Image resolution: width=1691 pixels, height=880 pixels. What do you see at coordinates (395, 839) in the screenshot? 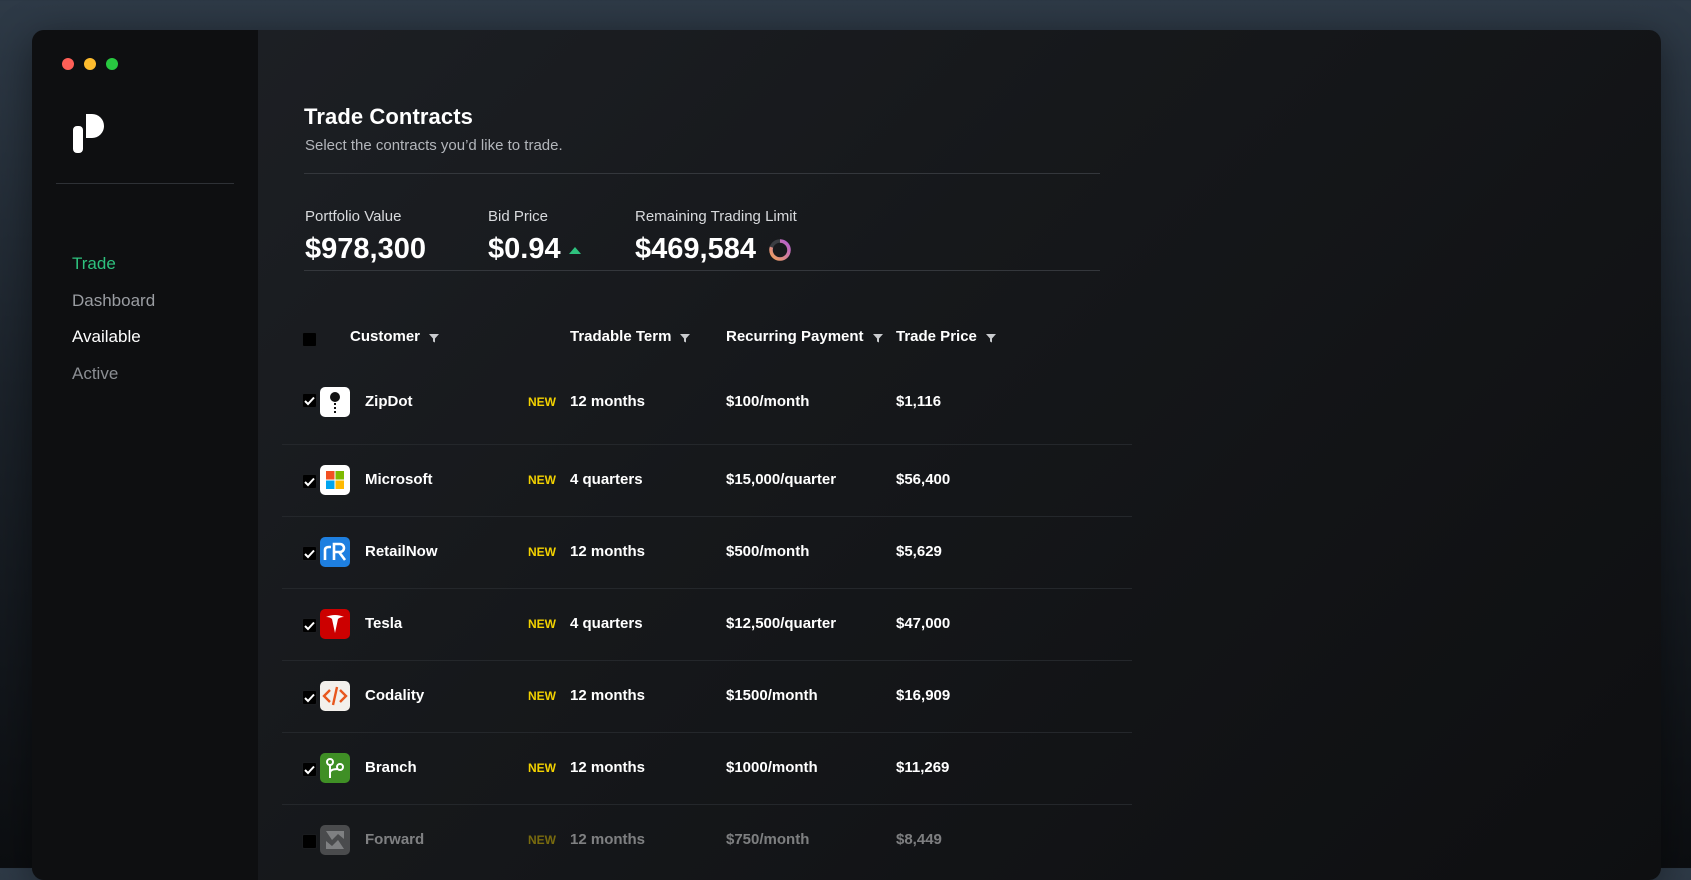
I see `customer-name: Forward` at bounding box center [395, 839].